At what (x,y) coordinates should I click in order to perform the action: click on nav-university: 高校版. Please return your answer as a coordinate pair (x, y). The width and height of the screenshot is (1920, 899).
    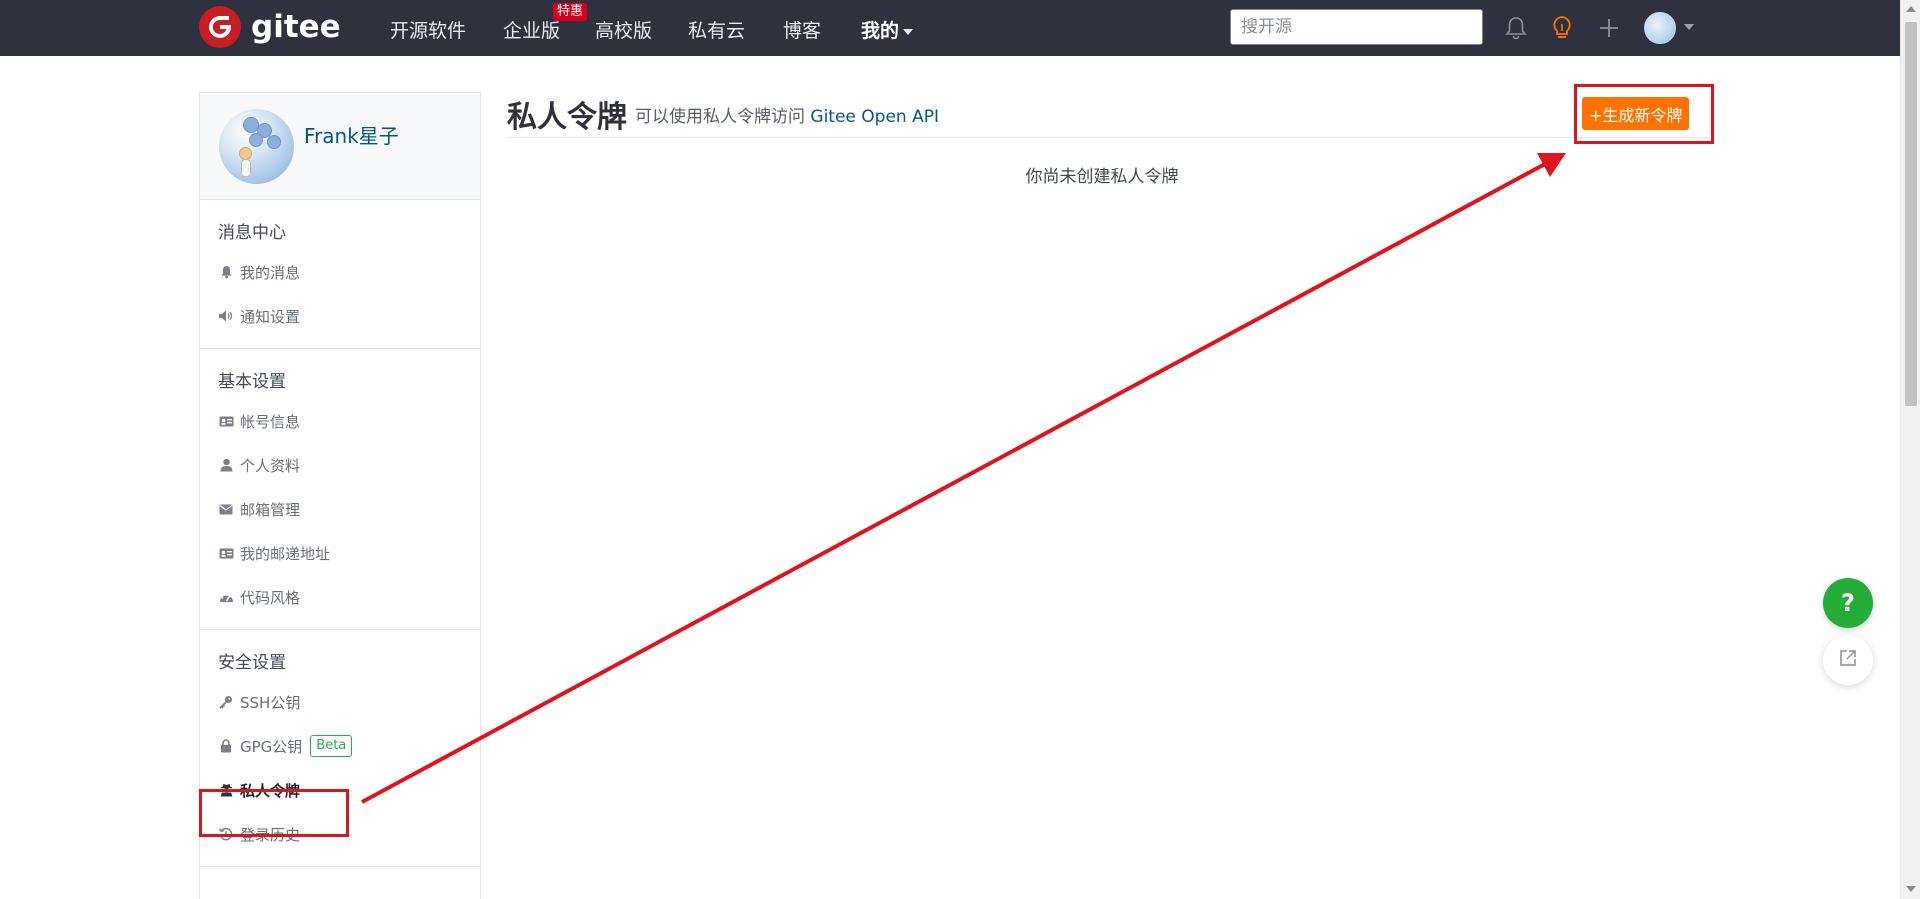
    Looking at the image, I should click on (623, 29).